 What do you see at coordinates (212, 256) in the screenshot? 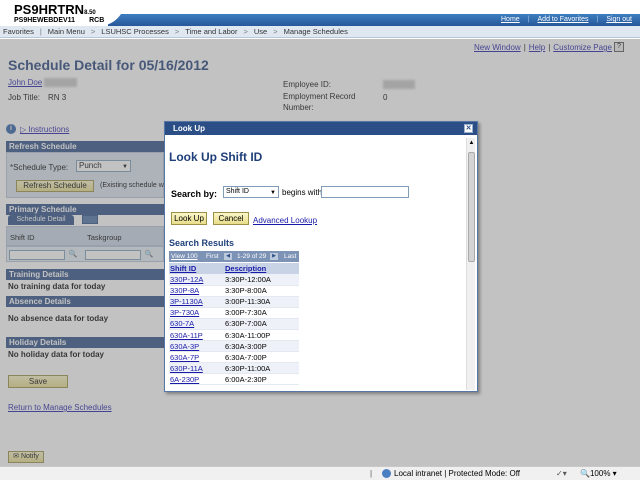
I see `first-link: First` at bounding box center [212, 256].